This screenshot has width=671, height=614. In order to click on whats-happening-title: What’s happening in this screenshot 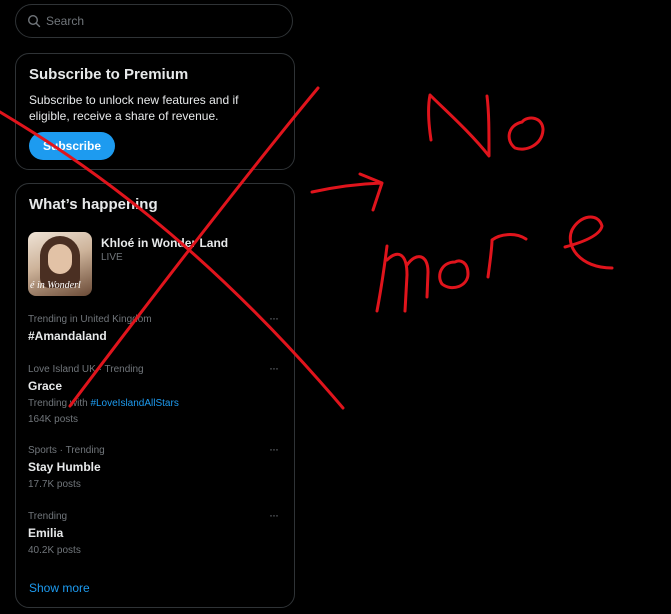, I will do `click(93, 204)`.